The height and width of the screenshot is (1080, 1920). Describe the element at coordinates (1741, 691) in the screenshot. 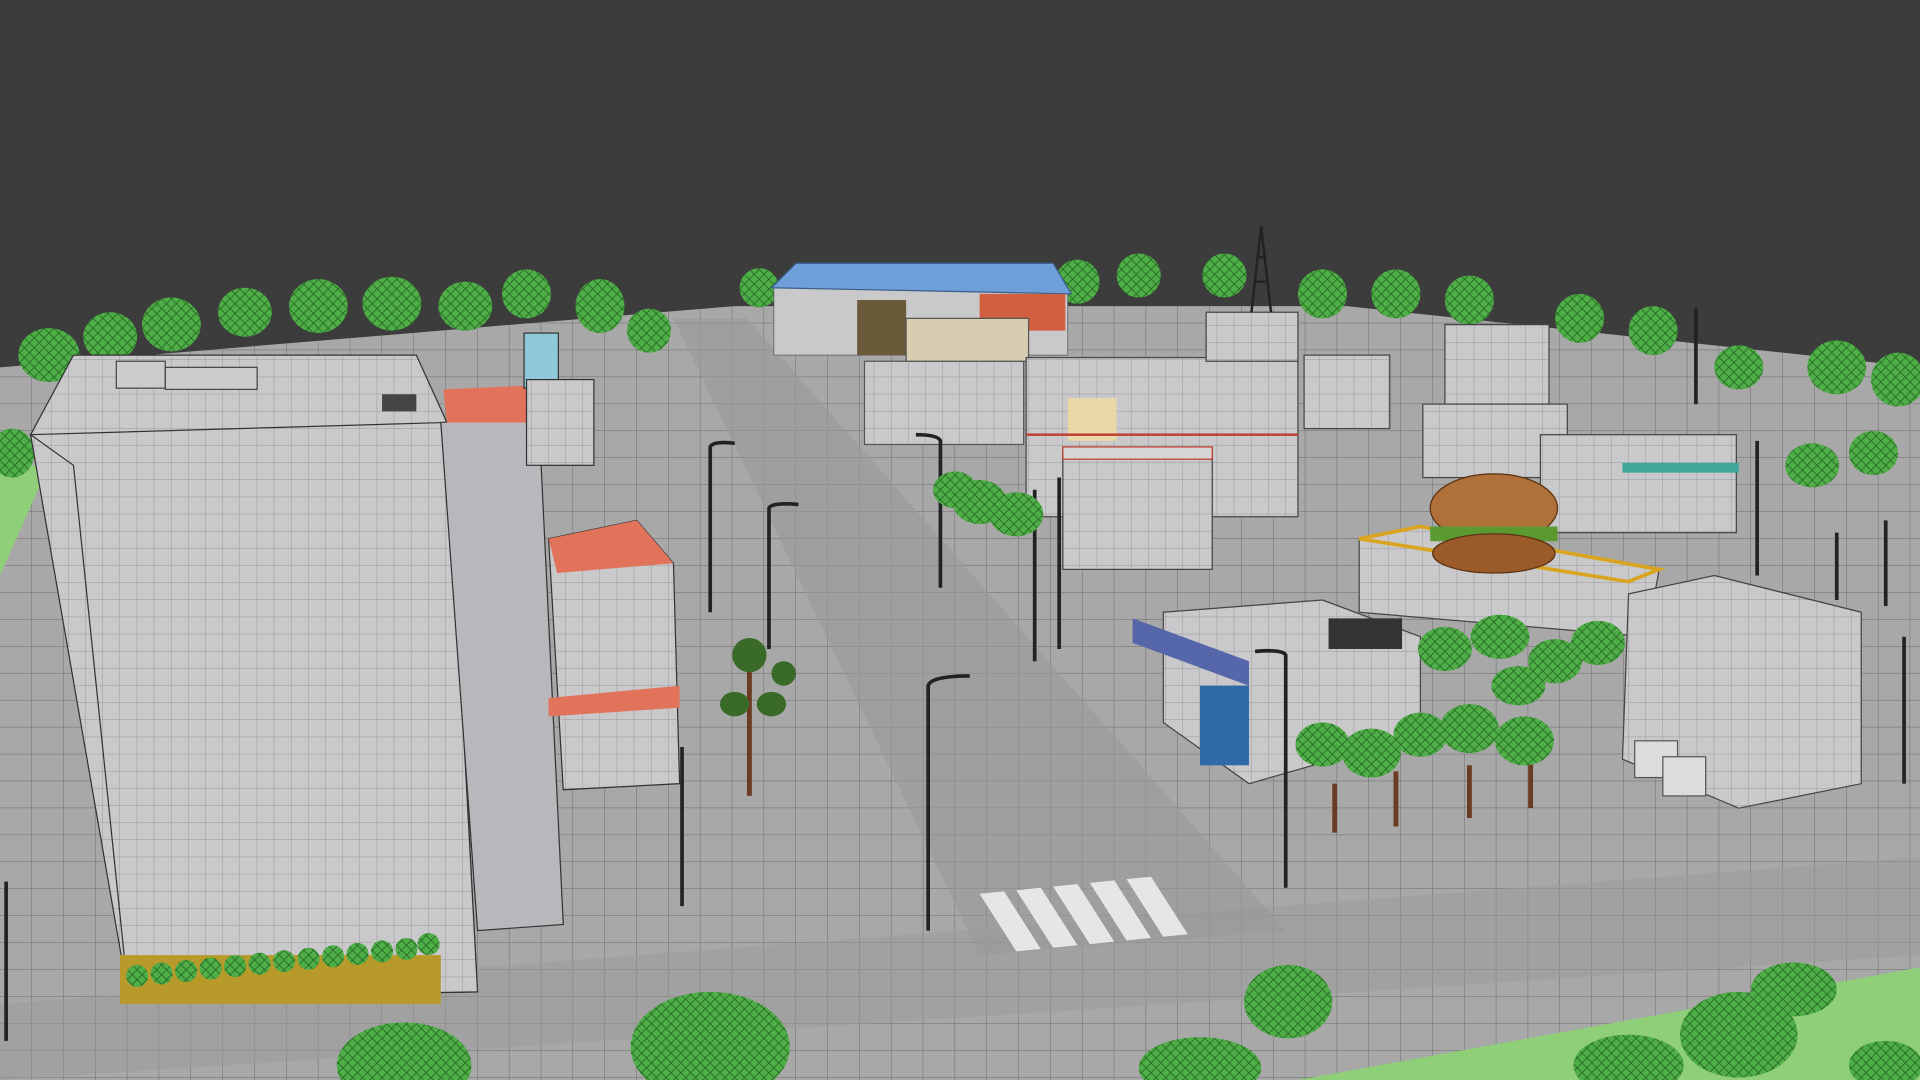

I see `building-right-front` at that location.